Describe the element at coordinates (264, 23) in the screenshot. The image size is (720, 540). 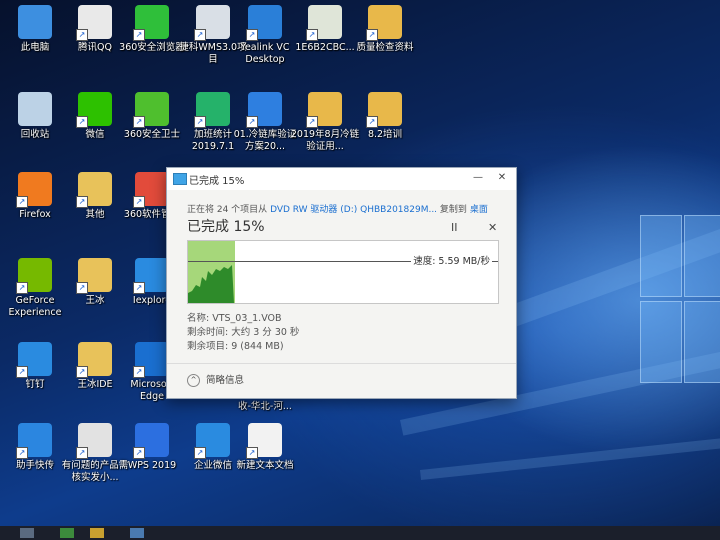
I see `yealink-icon: ↗` at that location.